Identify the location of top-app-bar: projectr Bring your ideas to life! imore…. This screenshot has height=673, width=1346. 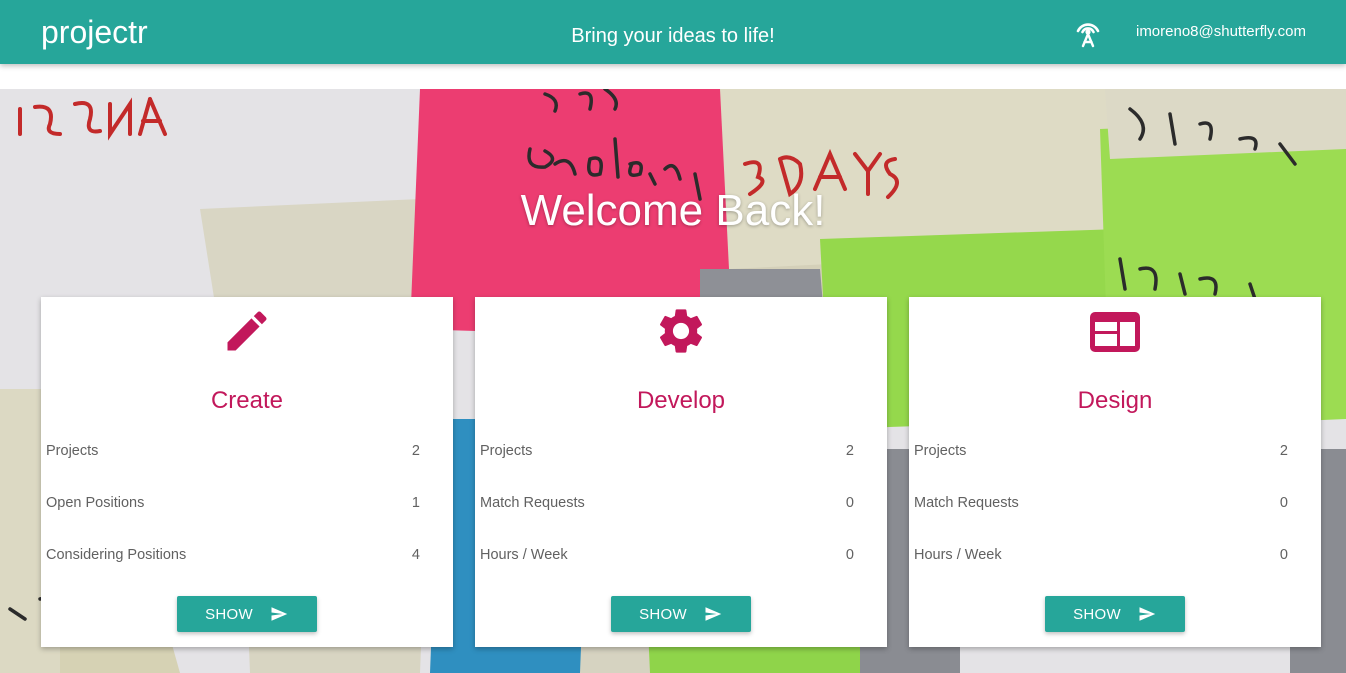
(673, 32).